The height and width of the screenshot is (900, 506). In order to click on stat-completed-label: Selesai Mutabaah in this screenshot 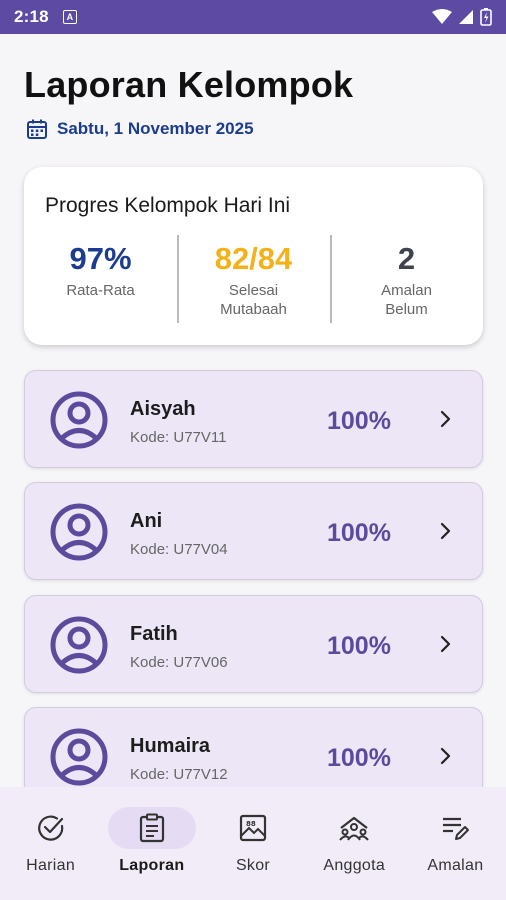, I will do `click(253, 300)`.